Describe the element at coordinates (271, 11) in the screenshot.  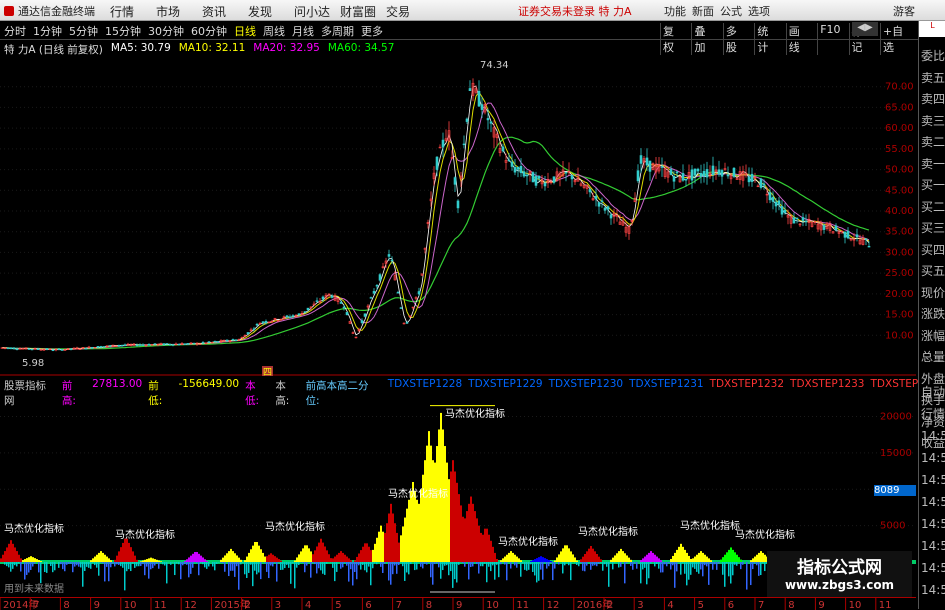
I see `menu-discover: 发现` at that location.